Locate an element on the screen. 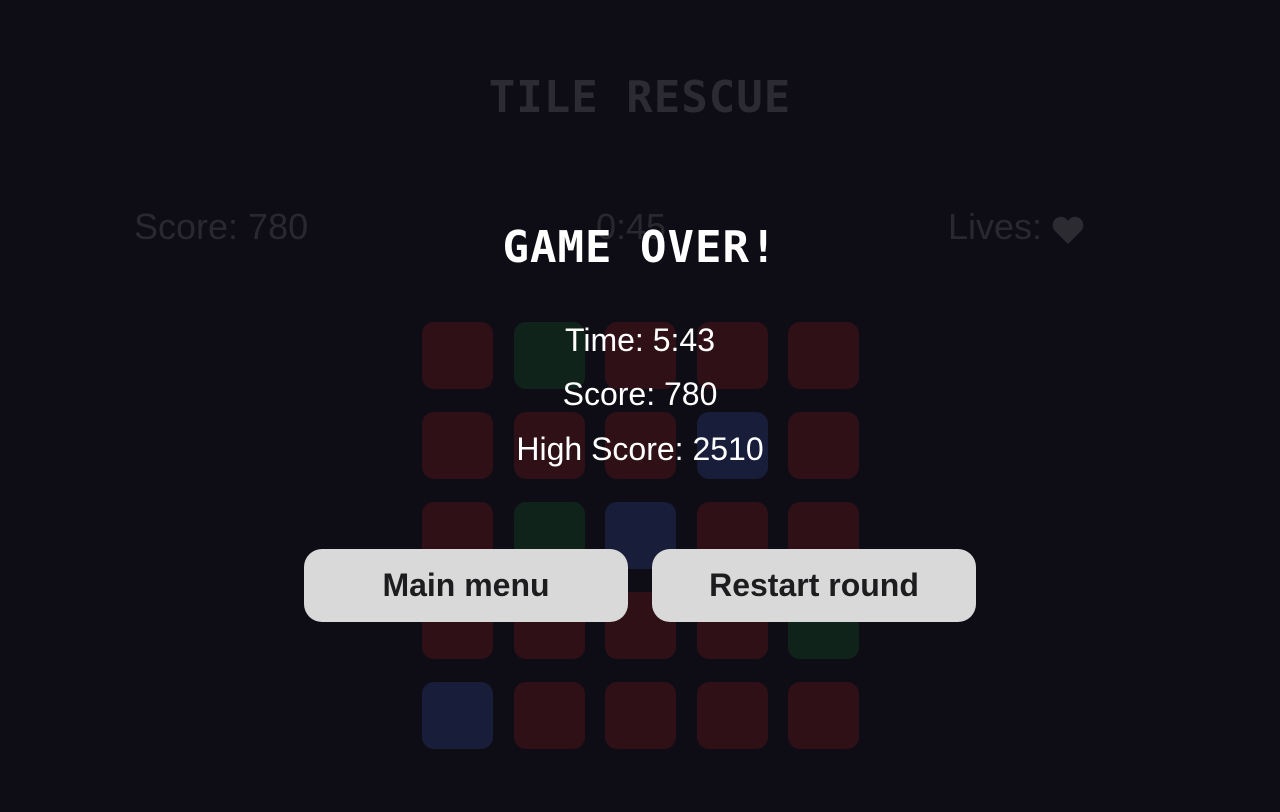  final-score: Score: 780 is located at coordinates (640, 394).